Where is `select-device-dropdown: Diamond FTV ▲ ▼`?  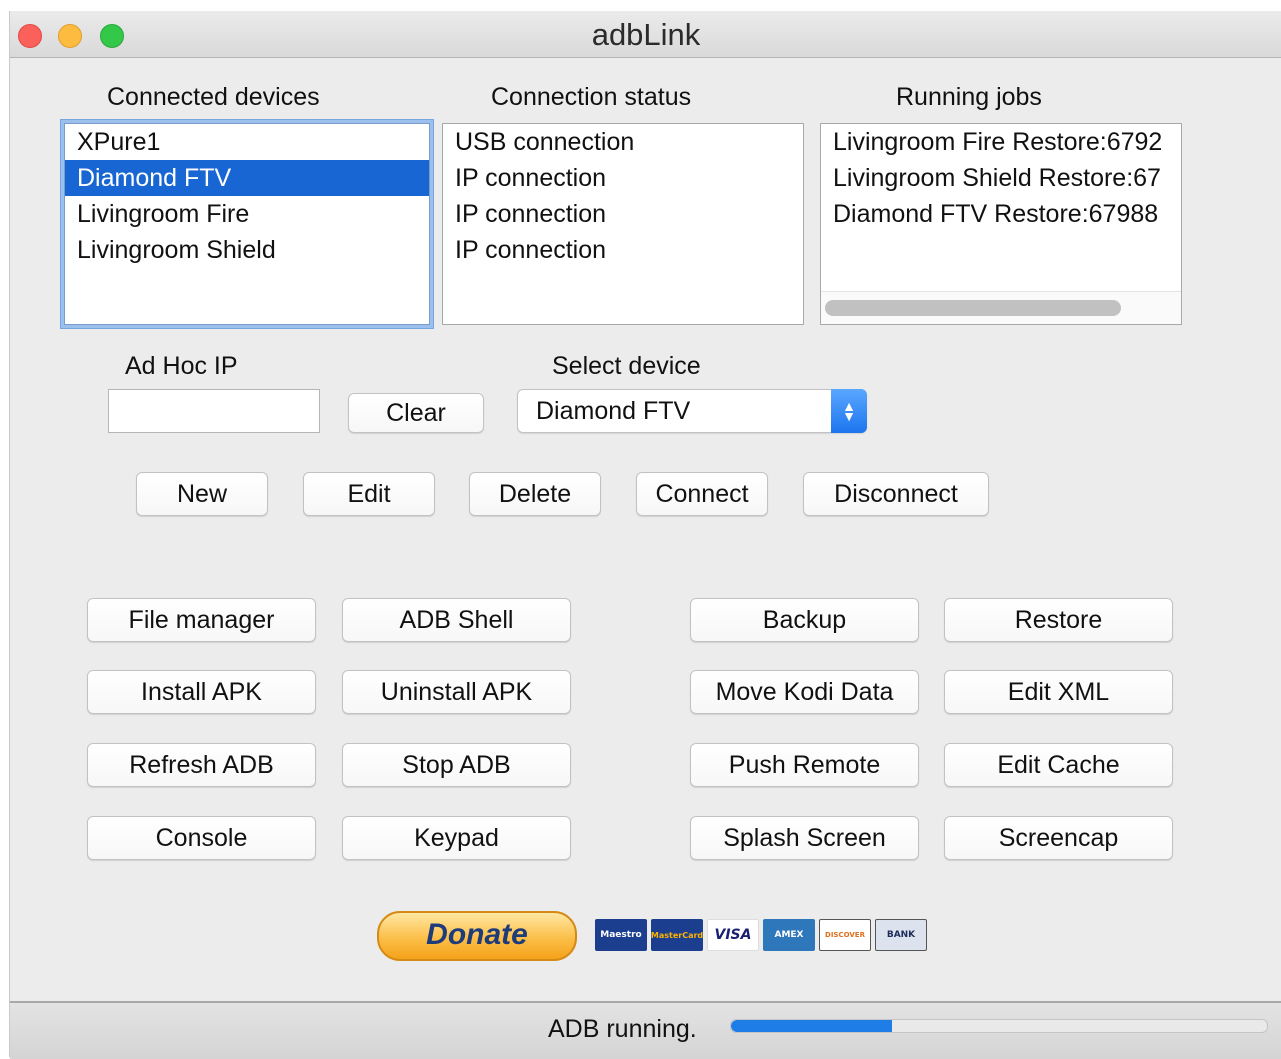
select-device-dropdown: Diamond FTV ▲ ▼ is located at coordinates (692, 411).